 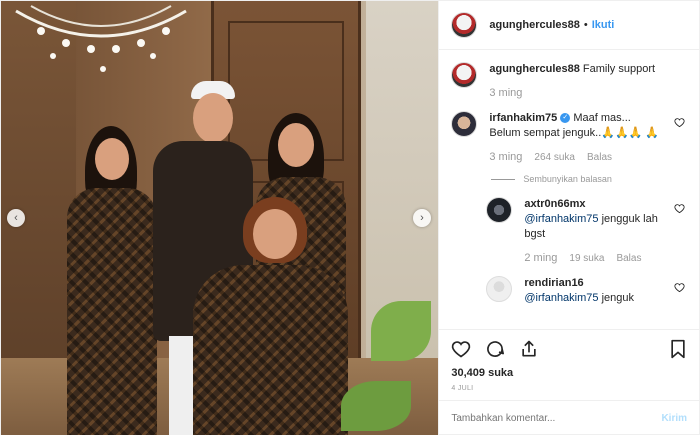 What do you see at coordinates (565, 118) in the screenshot?
I see `verified-badge-icon: ✓` at bounding box center [565, 118].